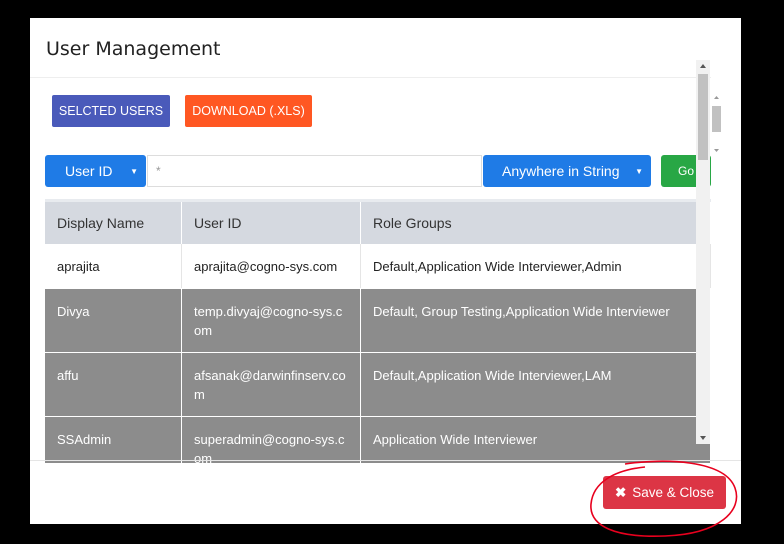  I want to click on cell-user-id: superadmin@cogno-sys.com, so click(271, 439).